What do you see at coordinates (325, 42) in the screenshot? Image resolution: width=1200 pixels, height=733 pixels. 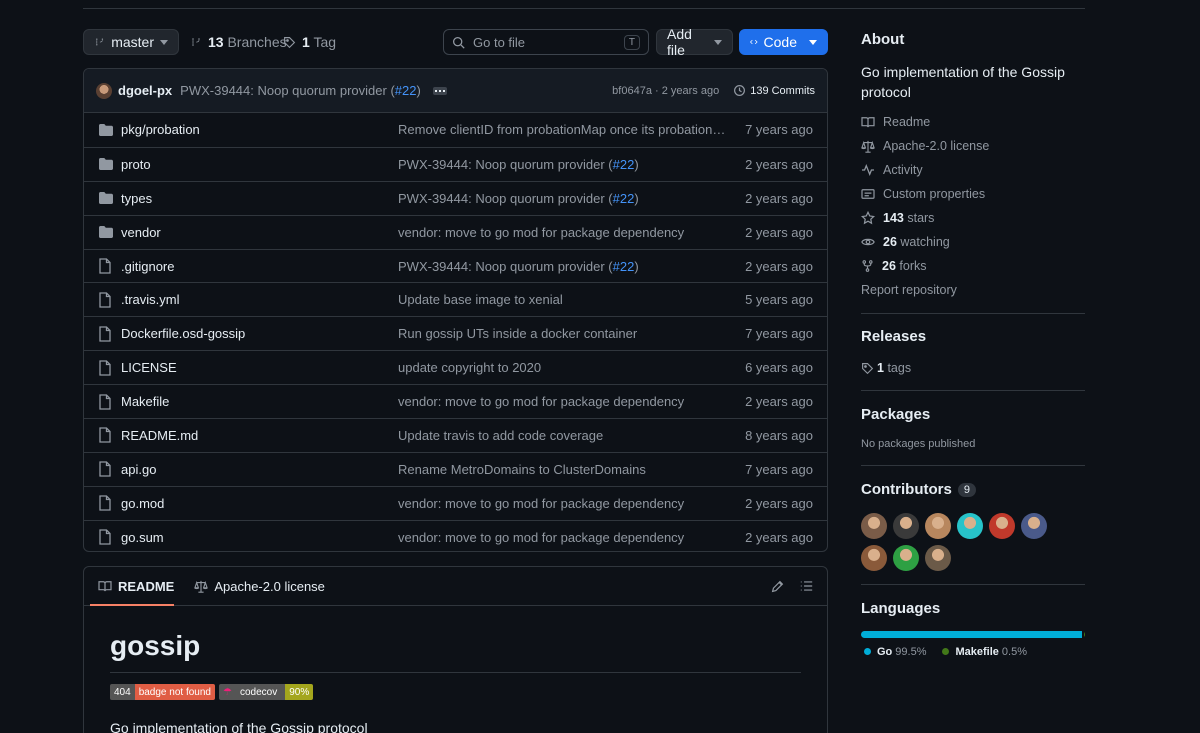 I see `tags-label: Tag` at bounding box center [325, 42].